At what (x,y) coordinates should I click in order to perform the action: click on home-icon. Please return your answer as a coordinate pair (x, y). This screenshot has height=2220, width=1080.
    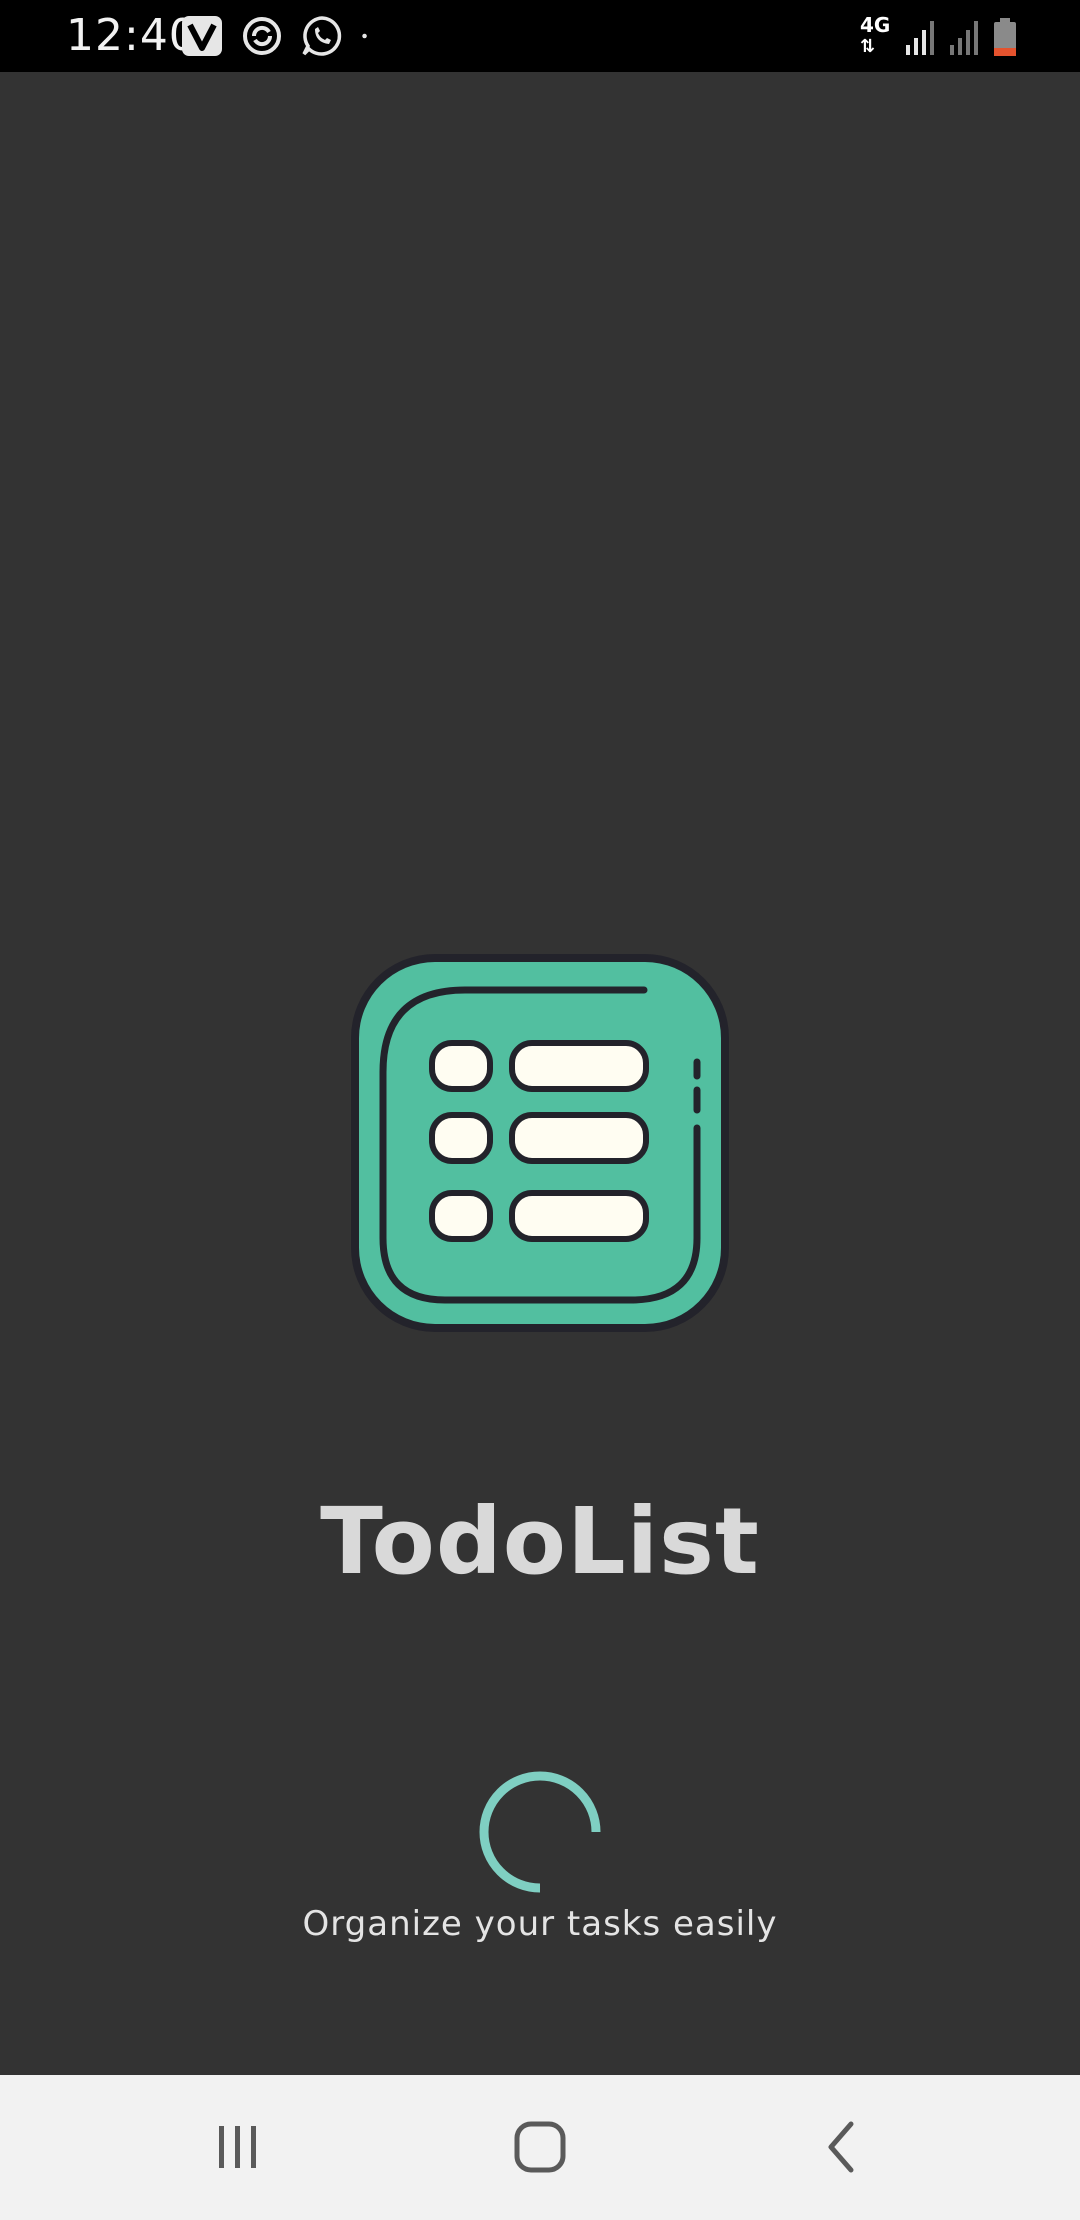
    Looking at the image, I should click on (540, 2147).